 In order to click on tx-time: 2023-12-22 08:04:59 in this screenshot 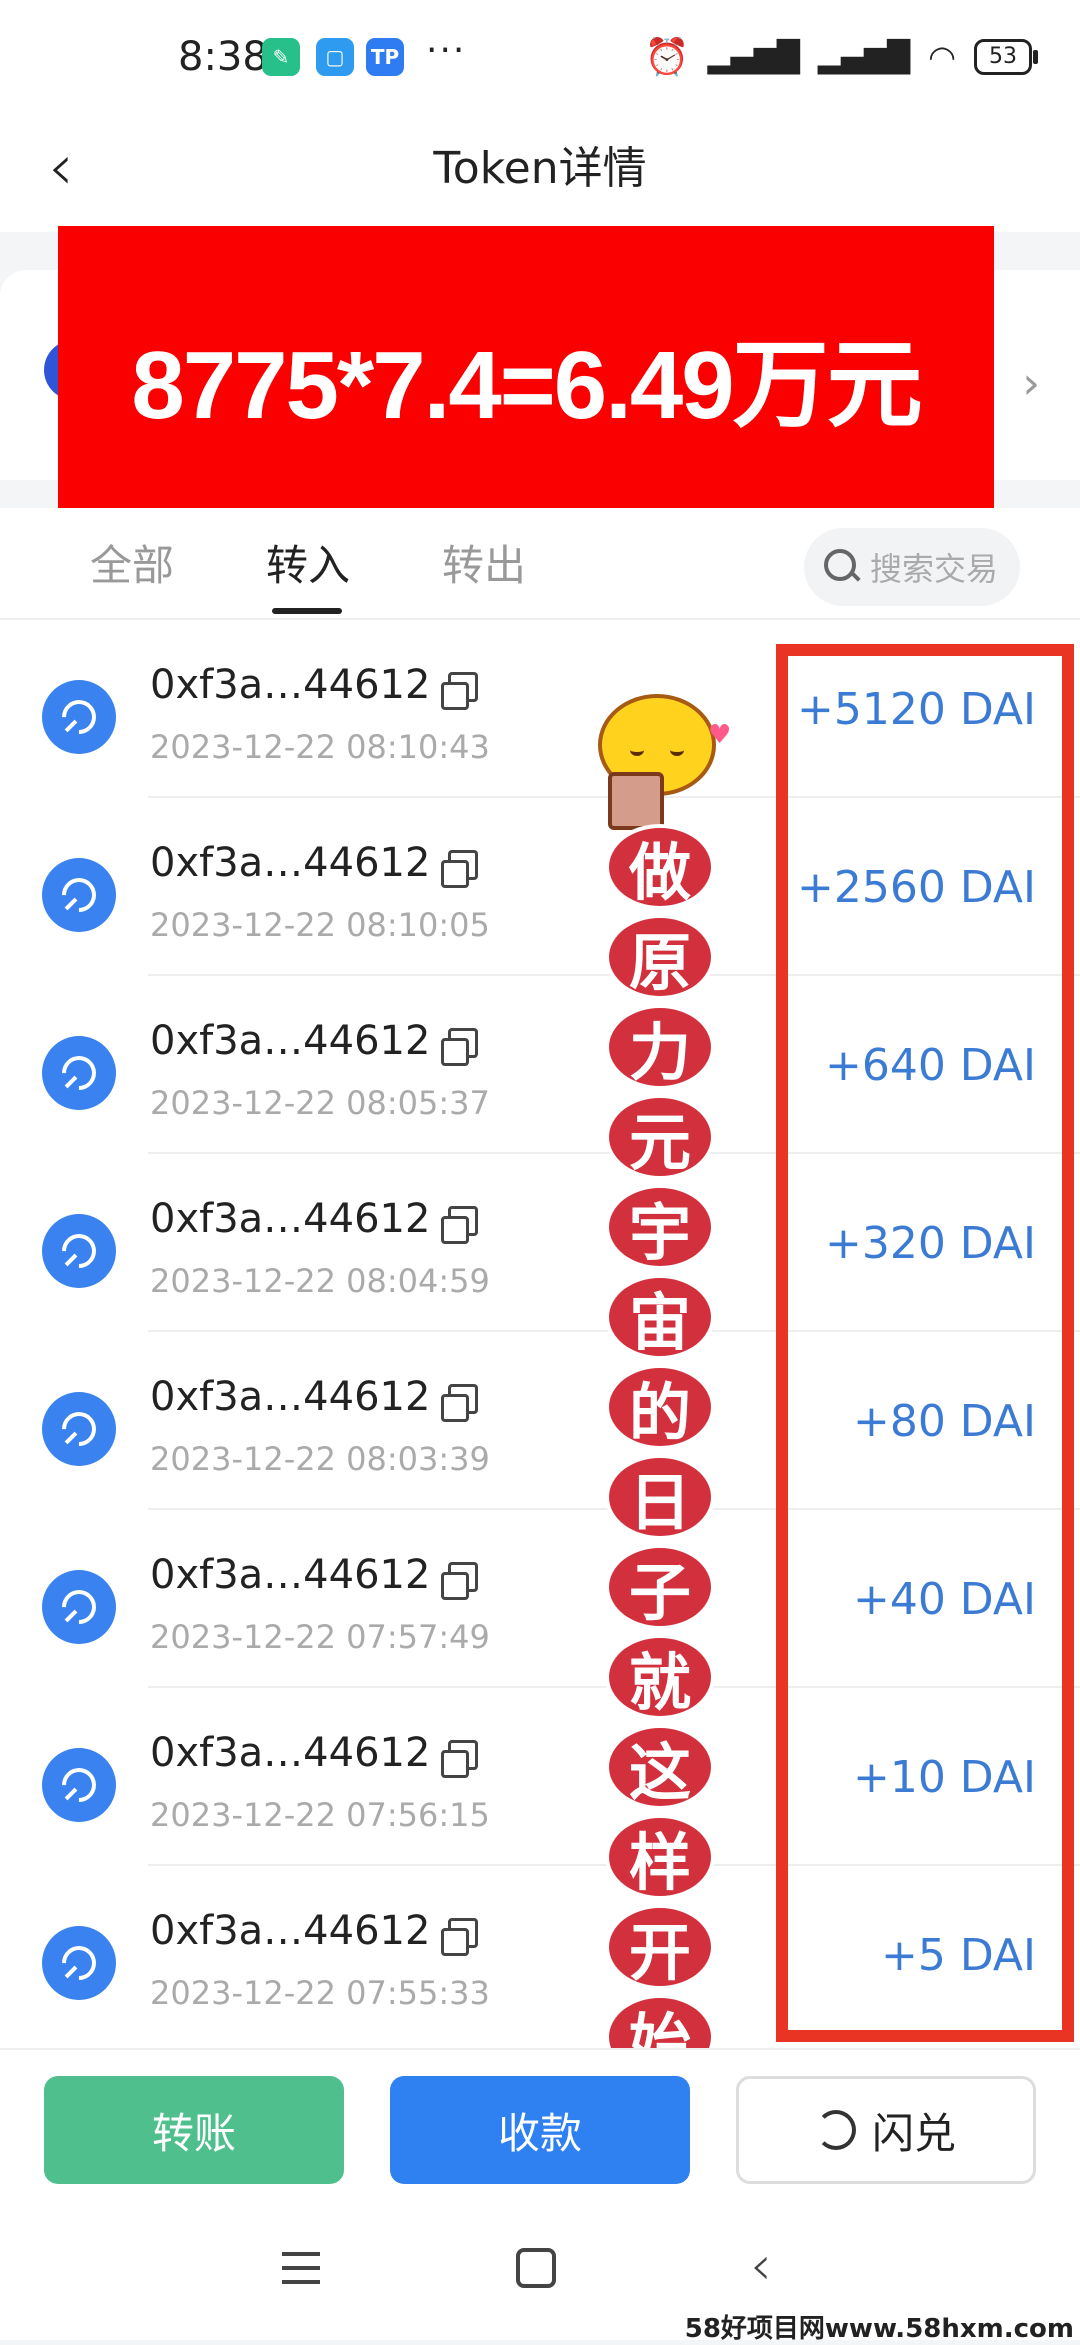, I will do `click(320, 1281)`.